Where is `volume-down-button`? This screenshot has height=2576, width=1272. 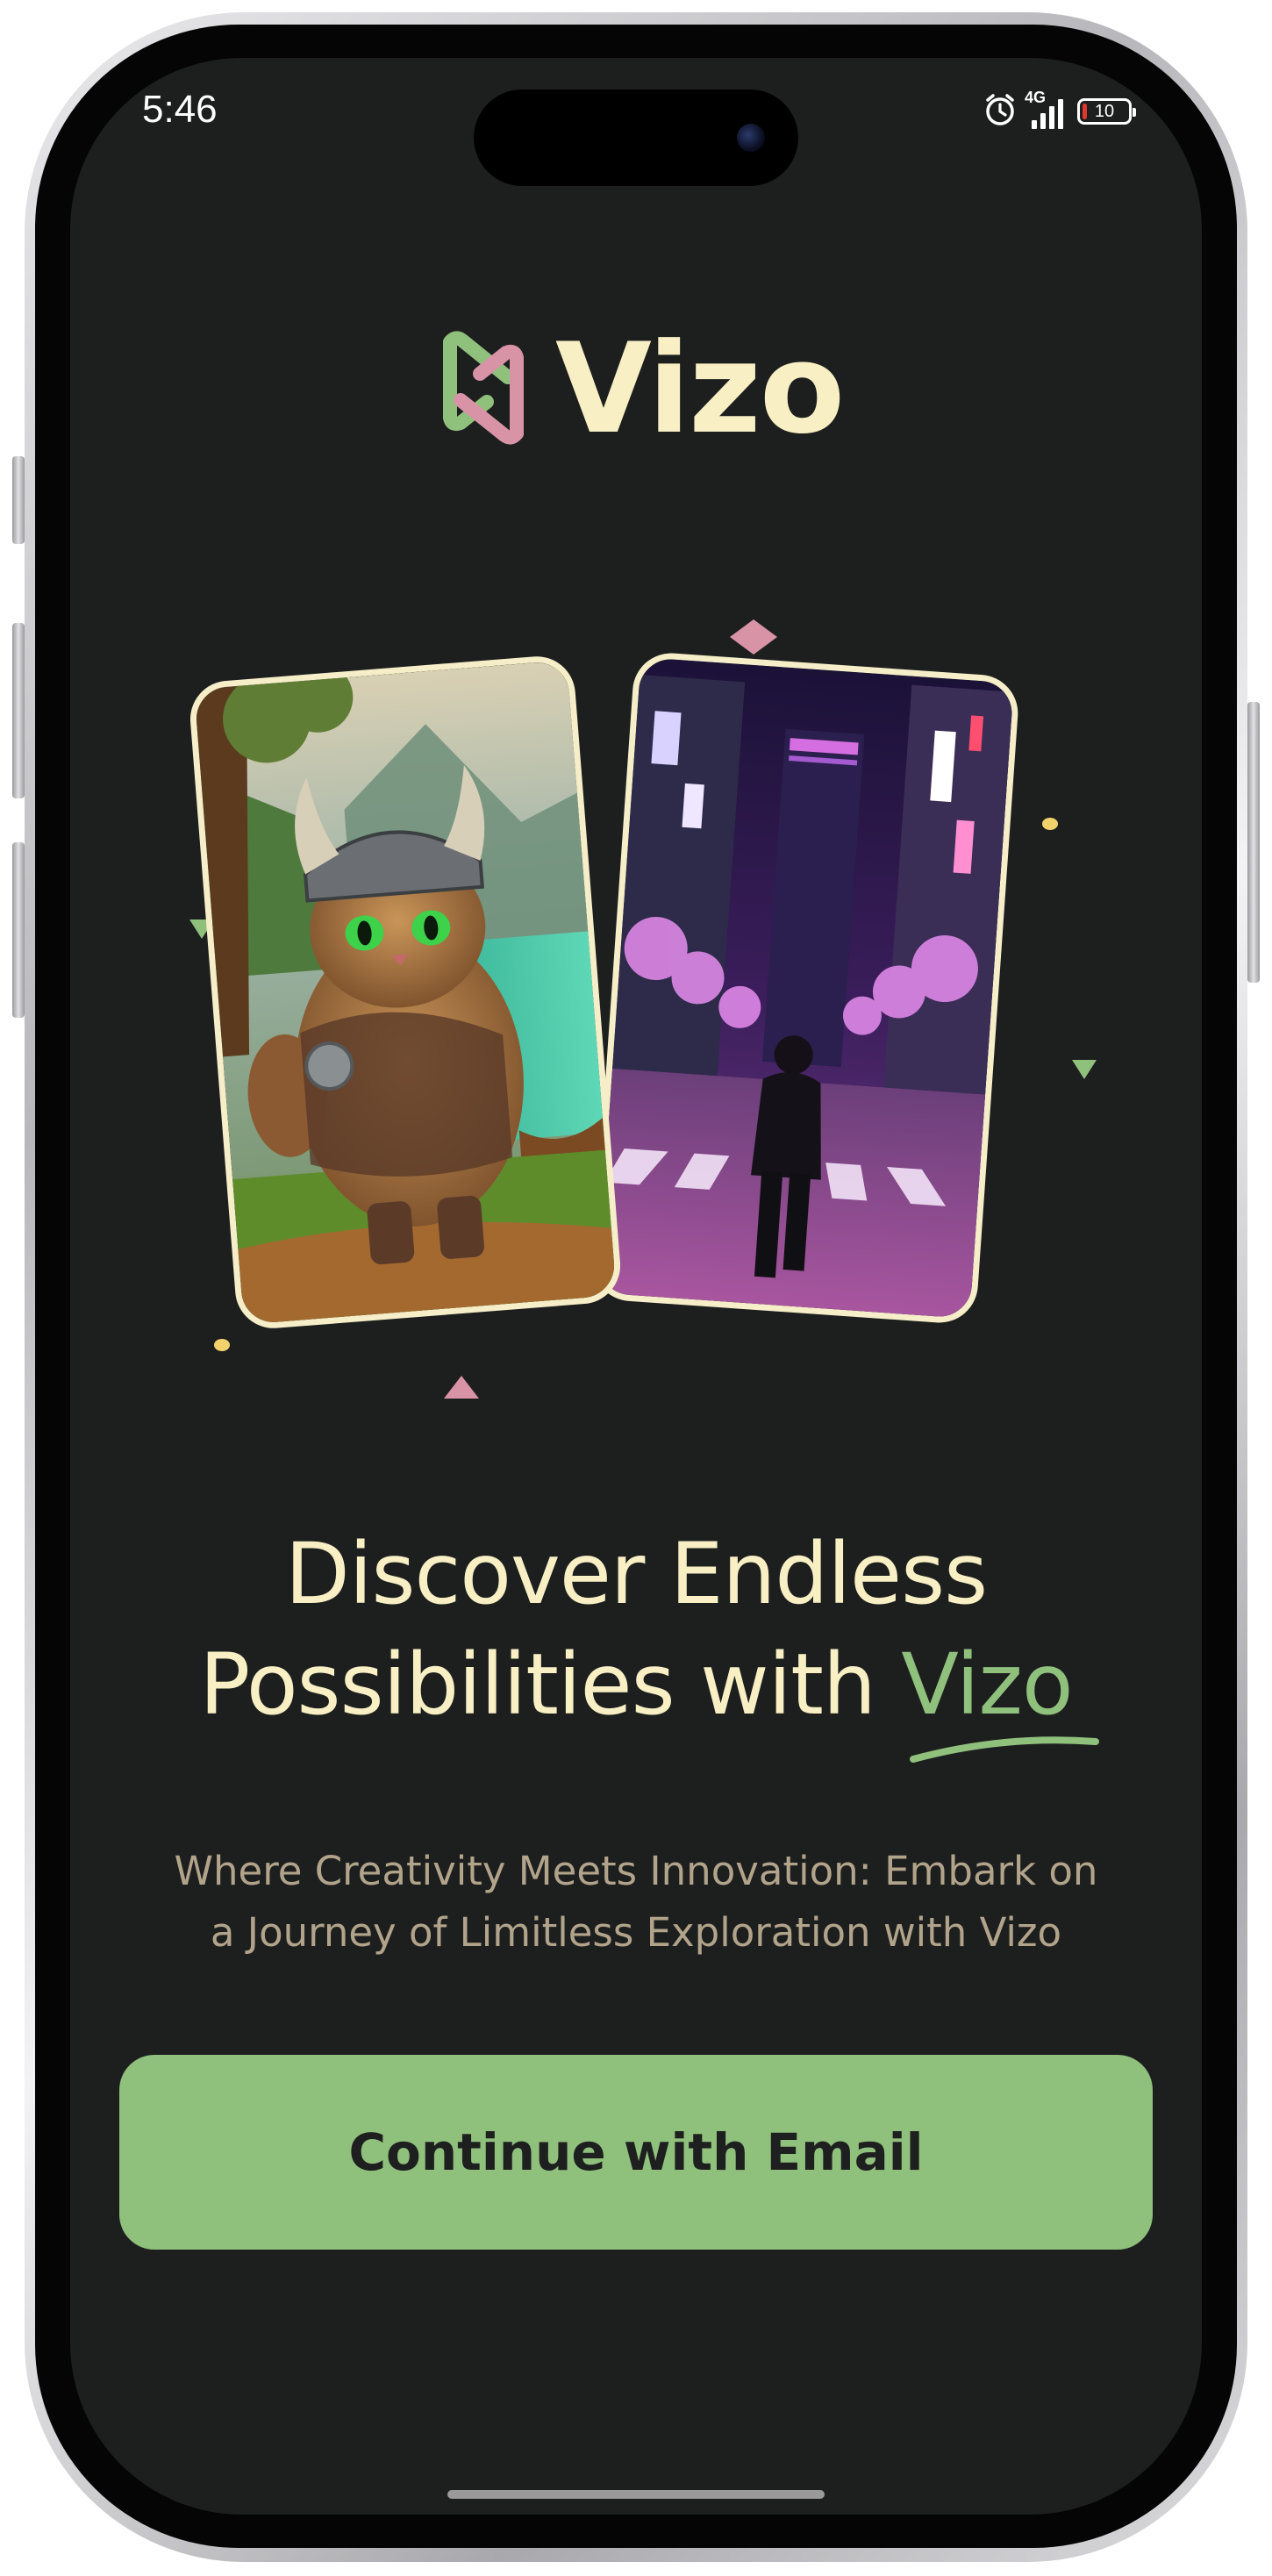
volume-down-button is located at coordinates (18, 930).